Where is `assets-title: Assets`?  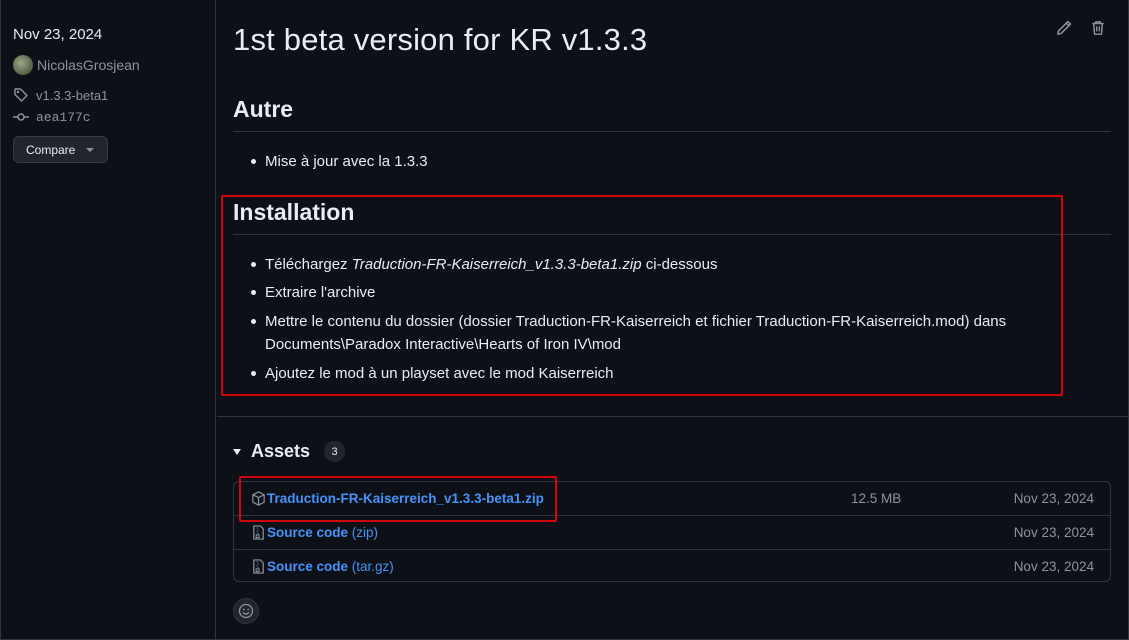 assets-title: Assets is located at coordinates (281, 451).